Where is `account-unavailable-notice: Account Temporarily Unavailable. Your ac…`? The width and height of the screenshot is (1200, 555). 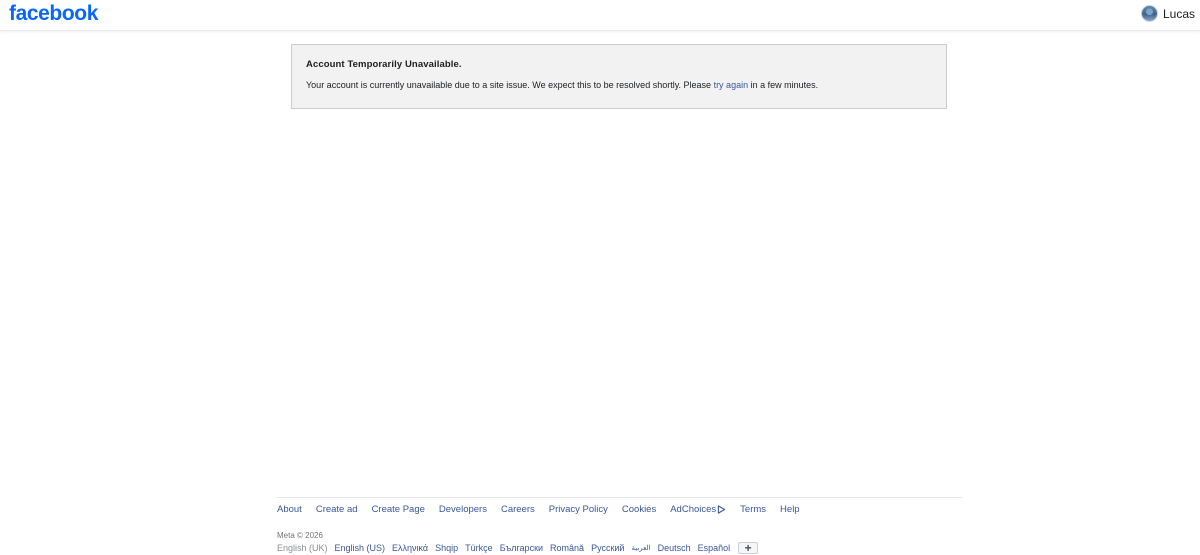 account-unavailable-notice: Account Temporarily Unavailable. Your ac… is located at coordinates (619, 76).